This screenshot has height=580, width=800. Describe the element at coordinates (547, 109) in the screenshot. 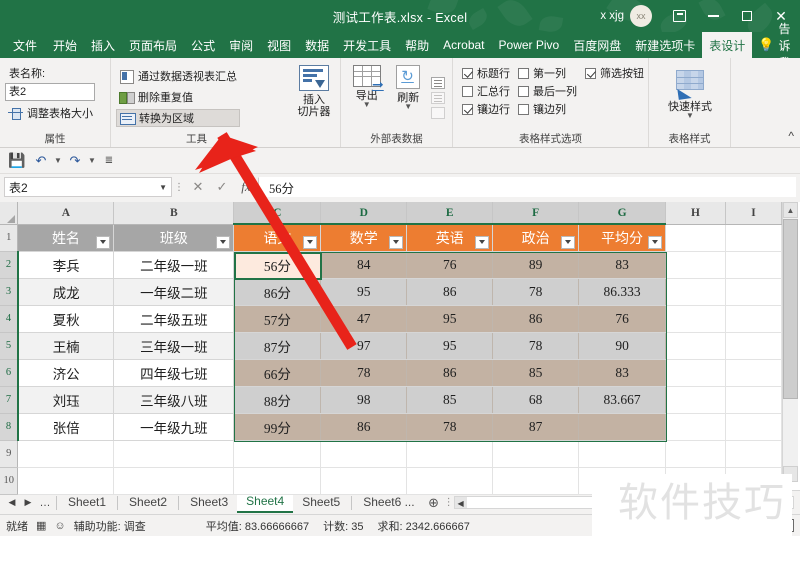

I see `checkbox-banded-columns: 镶边列` at that location.